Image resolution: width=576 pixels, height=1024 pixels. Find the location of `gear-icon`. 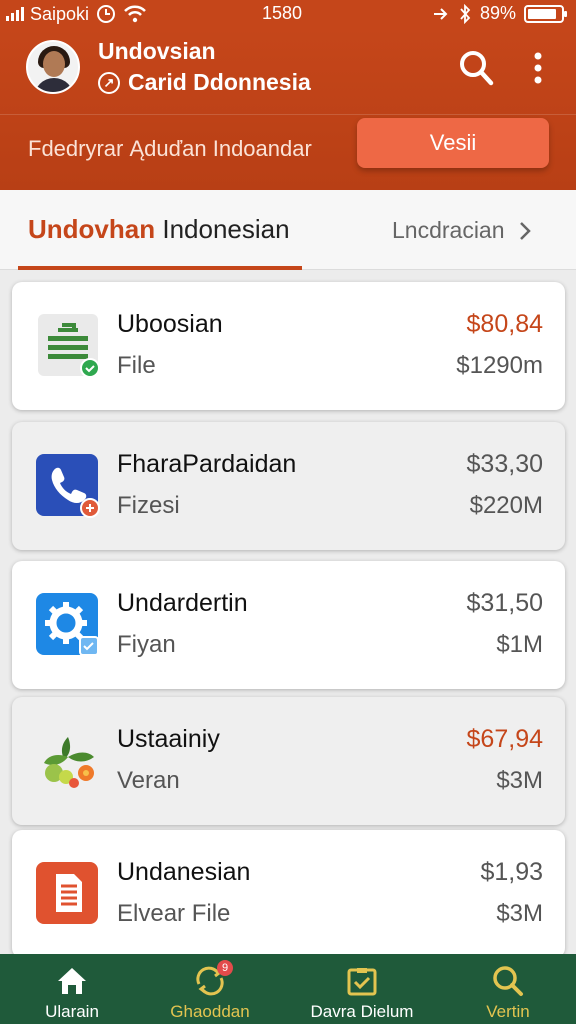

gear-icon is located at coordinates (68, 624).